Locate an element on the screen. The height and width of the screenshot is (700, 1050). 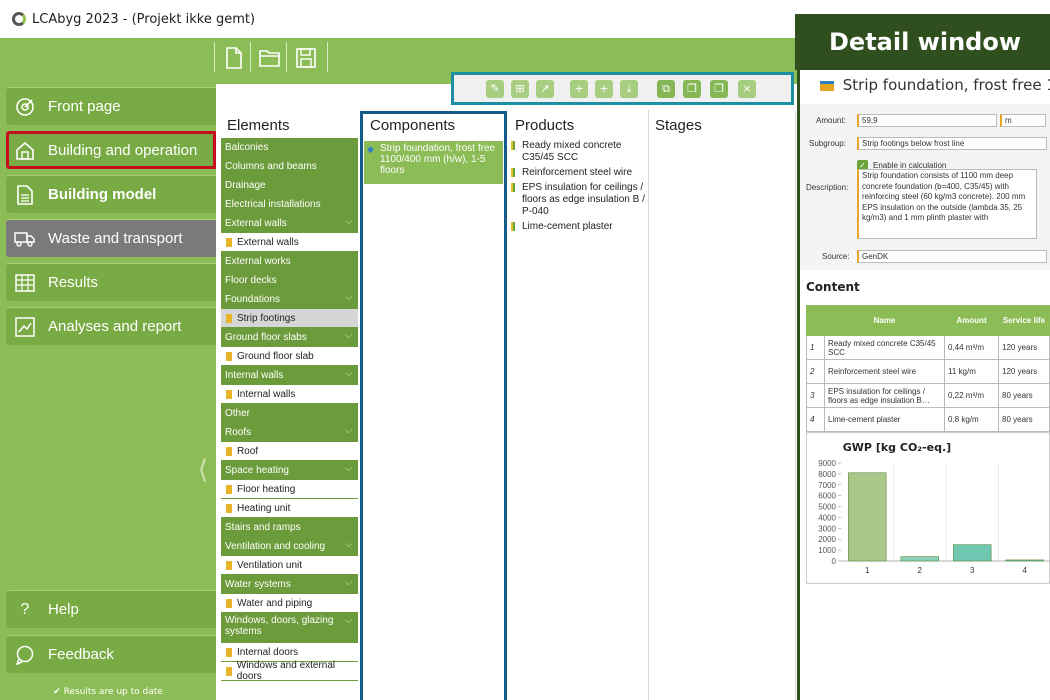
copy-icon: ❐ is located at coordinates (719, 89).